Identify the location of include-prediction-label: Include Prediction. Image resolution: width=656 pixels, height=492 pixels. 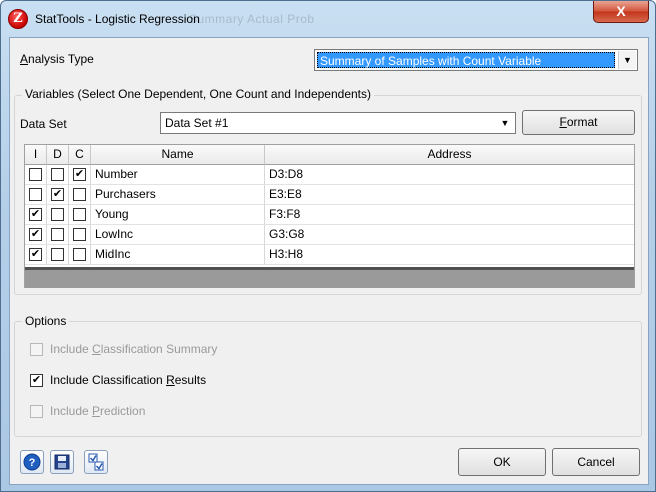
(98, 411).